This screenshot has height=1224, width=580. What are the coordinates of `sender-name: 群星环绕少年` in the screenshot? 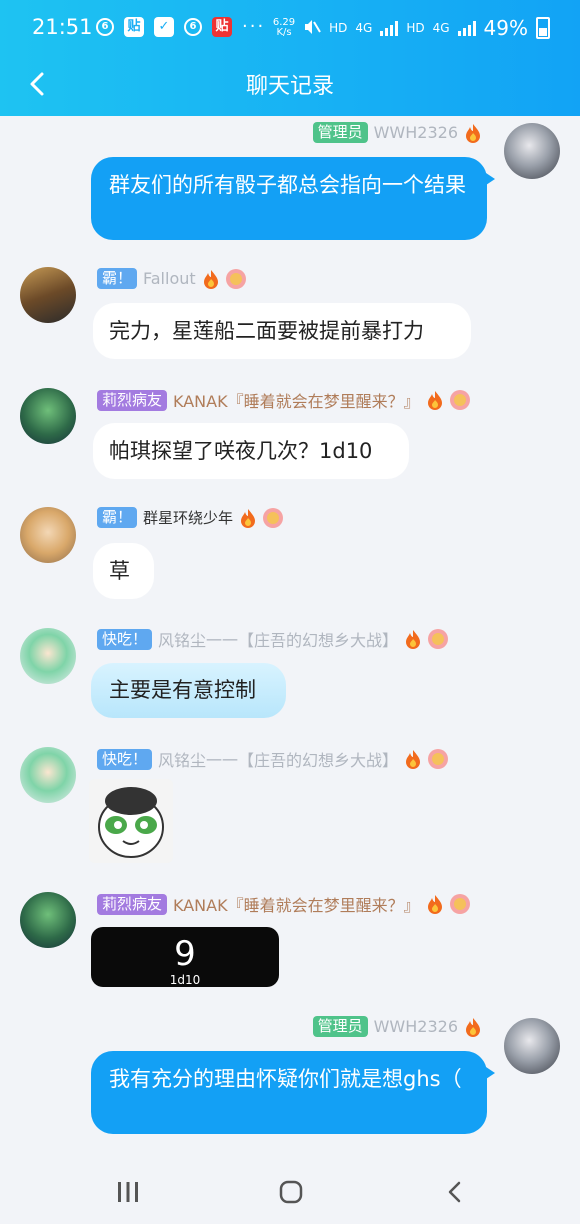 It's located at (188, 517).